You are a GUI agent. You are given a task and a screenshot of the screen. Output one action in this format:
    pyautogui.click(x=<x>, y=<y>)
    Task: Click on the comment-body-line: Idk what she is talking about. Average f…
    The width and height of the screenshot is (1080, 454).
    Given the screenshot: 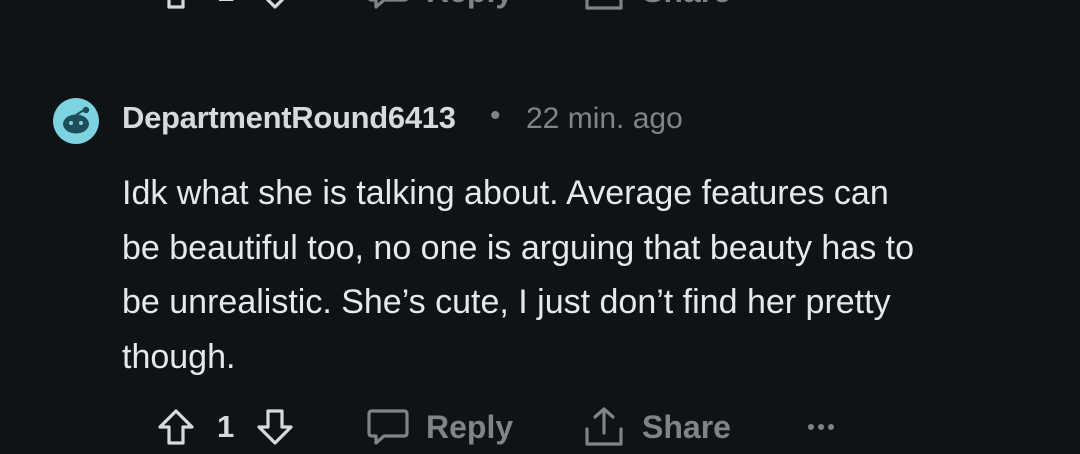 What is the action you would take?
    pyautogui.click(x=505, y=193)
    